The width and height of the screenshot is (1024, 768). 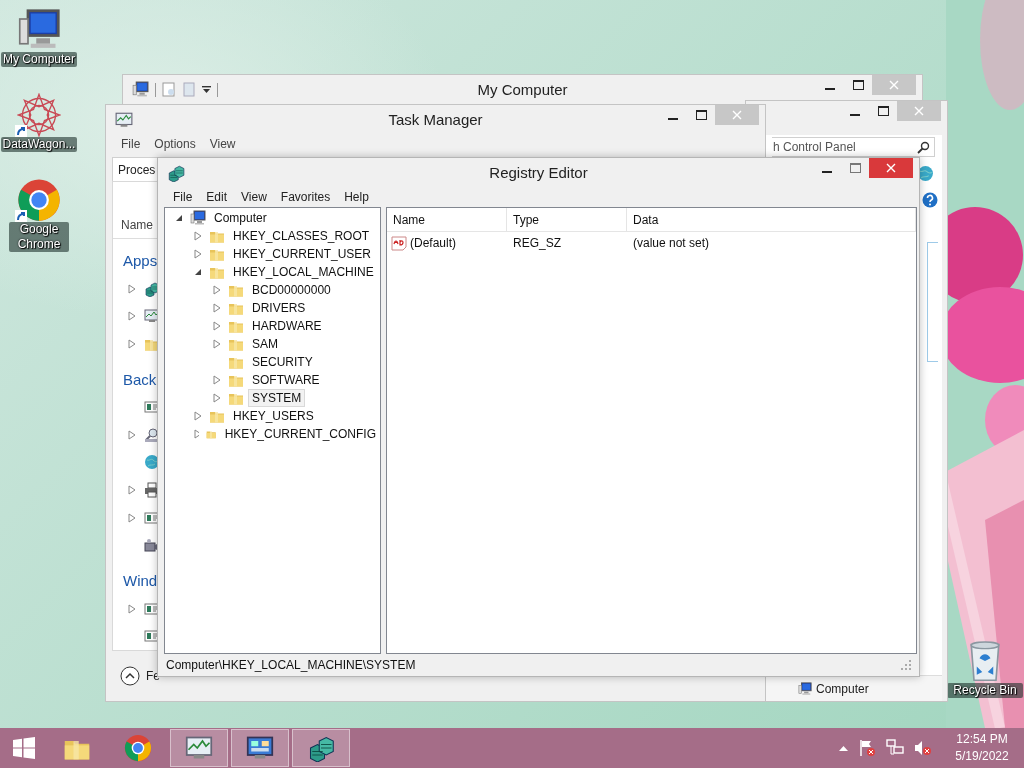 I want to click on menu-item: Edit, so click(x=217, y=196).